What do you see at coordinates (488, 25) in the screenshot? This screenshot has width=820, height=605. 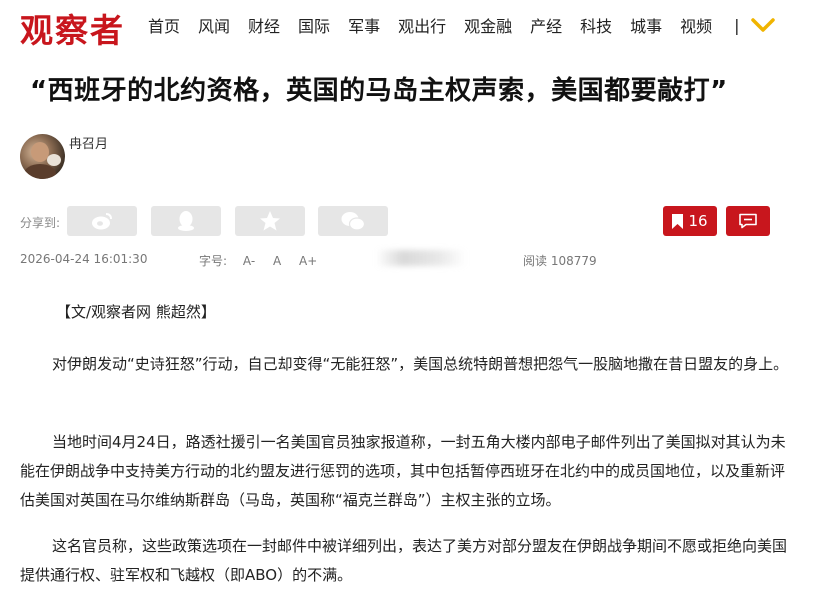 I see `nav-item-guan-finance: 观金融` at bounding box center [488, 25].